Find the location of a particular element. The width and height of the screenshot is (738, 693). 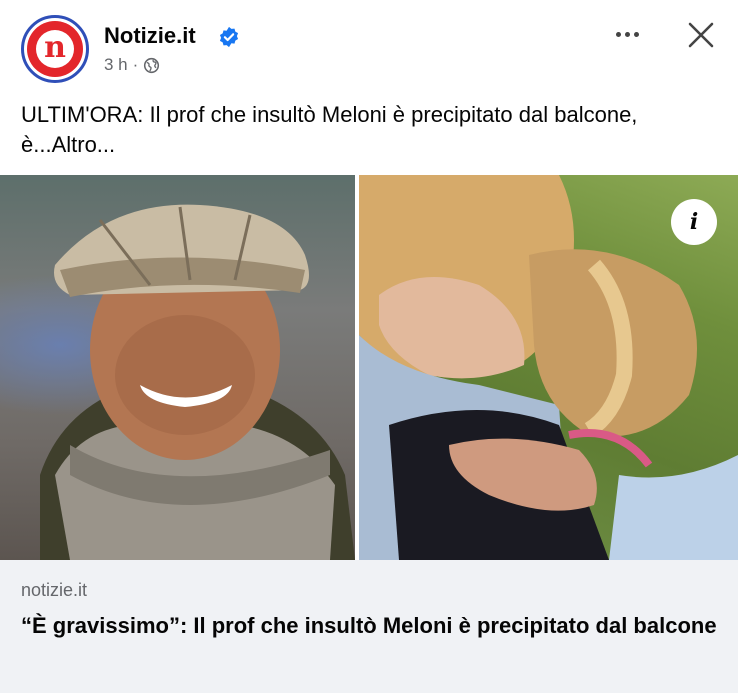

page-avatar: n is located at coordinates (55, 49).